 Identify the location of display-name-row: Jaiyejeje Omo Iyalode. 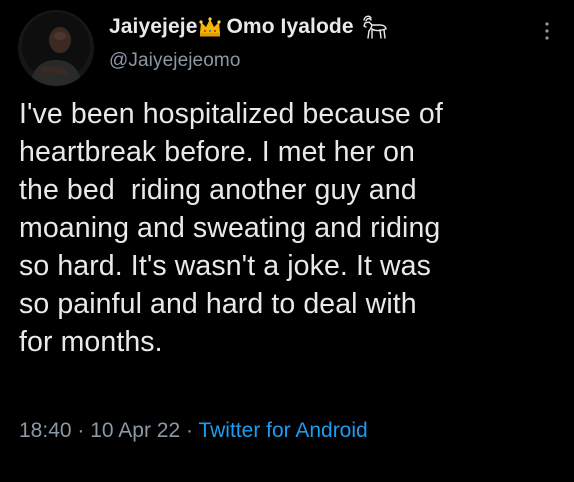
(249, 27).